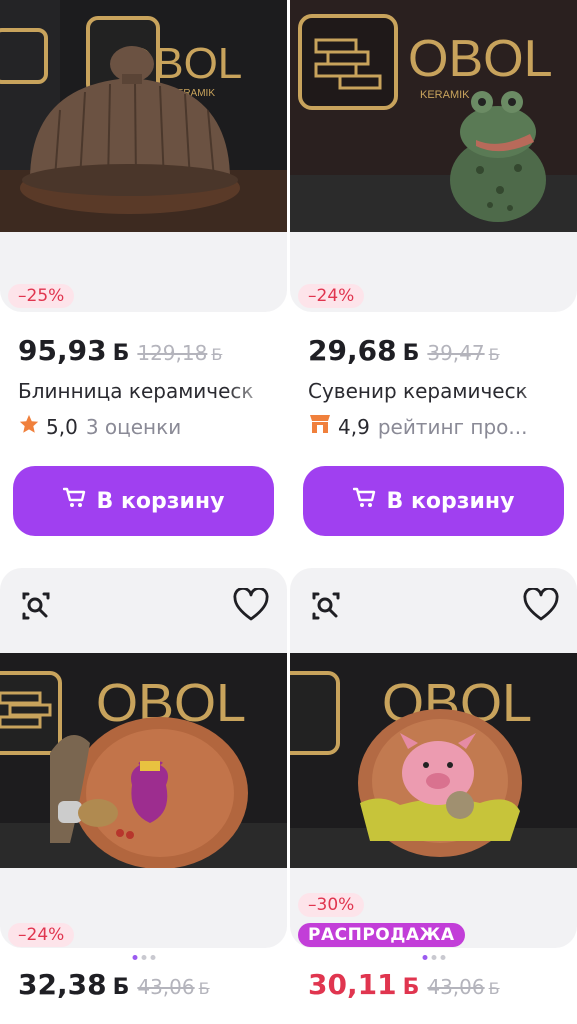  I want to click on product-info: 32,38 Б 43,06 Б, so click(148, 984).